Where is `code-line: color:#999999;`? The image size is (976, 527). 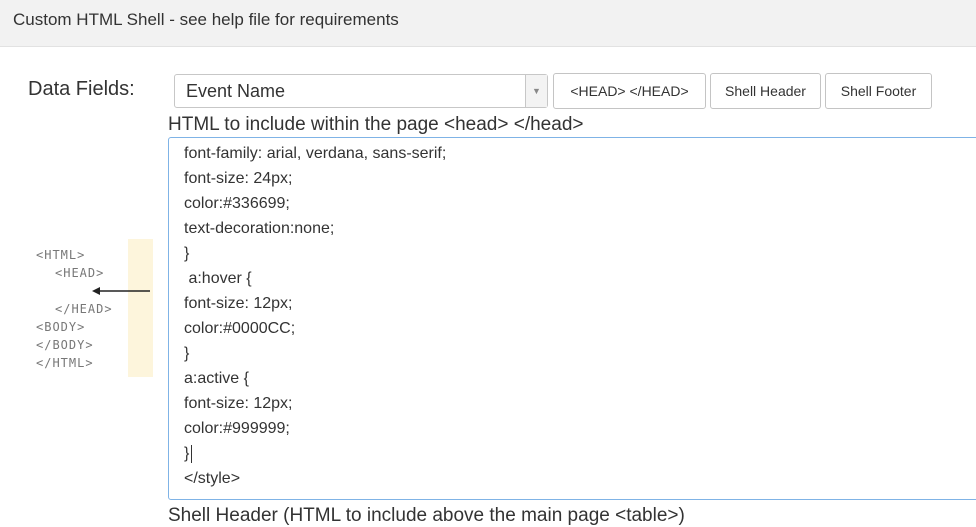 code-line: color:#999999; is located at coordinates (237, 428).